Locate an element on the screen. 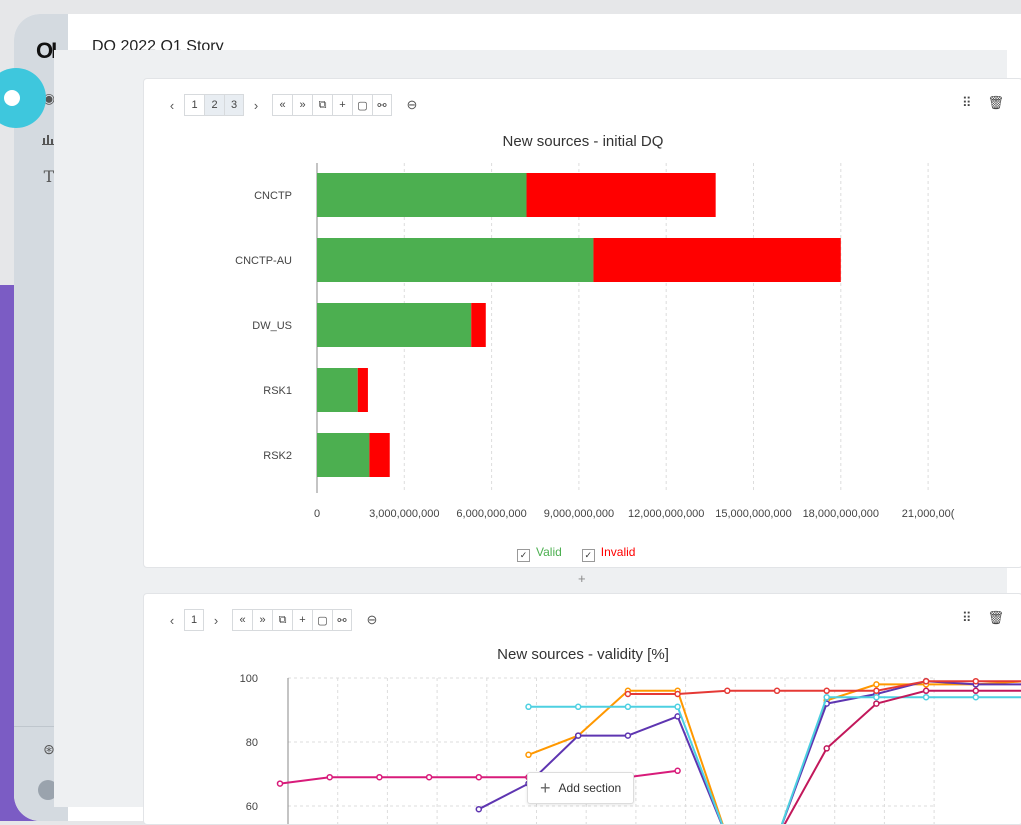 The image size is (1021, 825). insert-section-plus-icon: + is located at coordinates (582, 578).